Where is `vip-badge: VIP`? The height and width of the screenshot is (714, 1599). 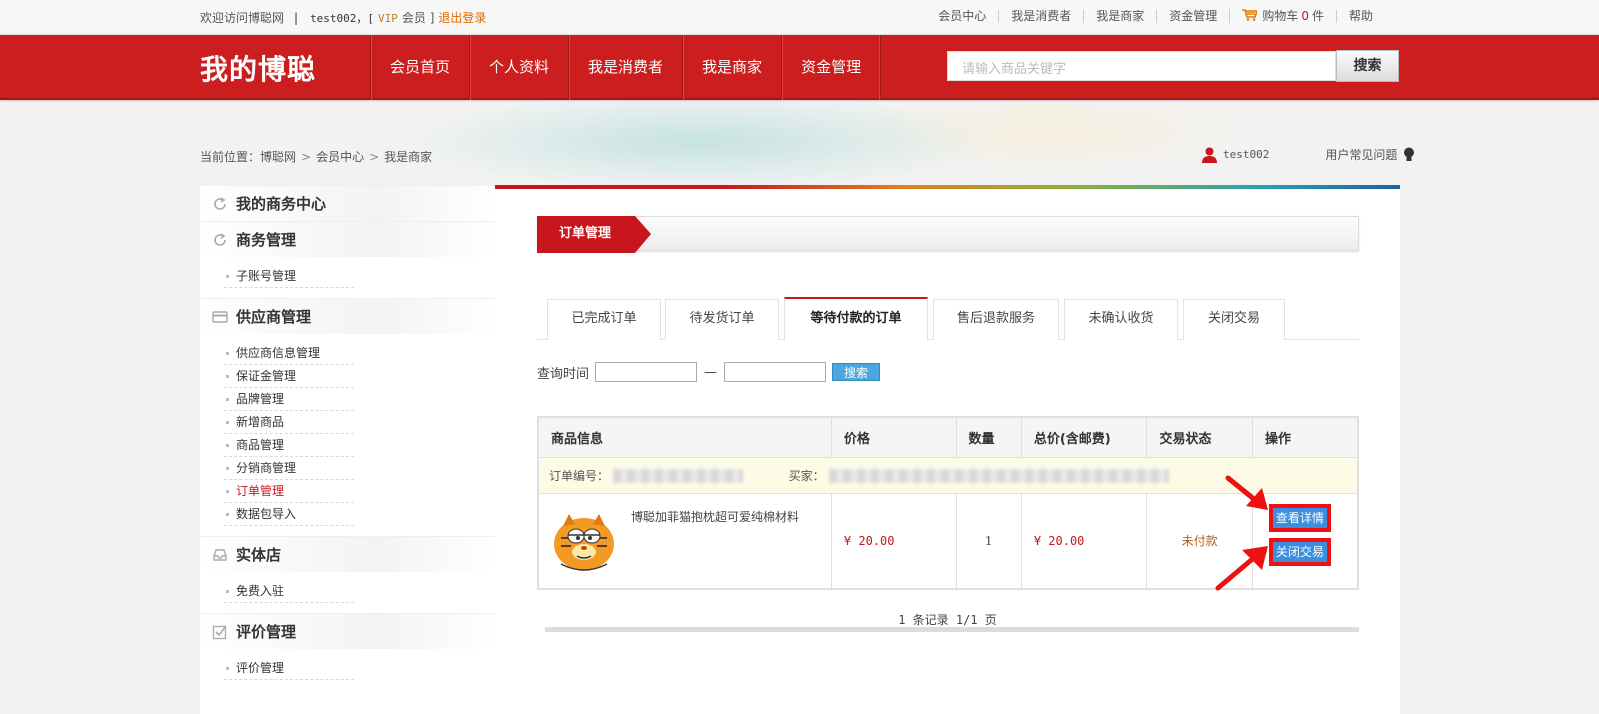
vip-badge: VIP is located at coordinates (388, 18).